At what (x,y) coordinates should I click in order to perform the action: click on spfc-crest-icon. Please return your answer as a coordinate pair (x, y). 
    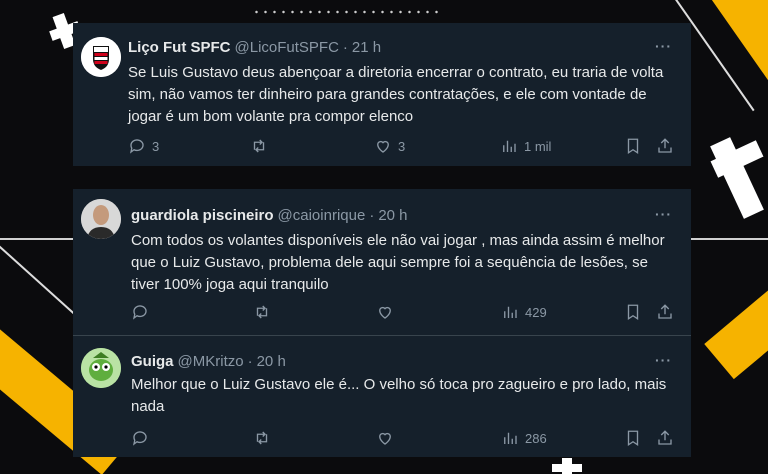
    Looking at the image, I should click on (101, 57).